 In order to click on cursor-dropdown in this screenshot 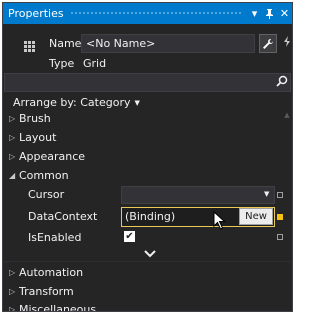, I will do `click(198, 195)`.